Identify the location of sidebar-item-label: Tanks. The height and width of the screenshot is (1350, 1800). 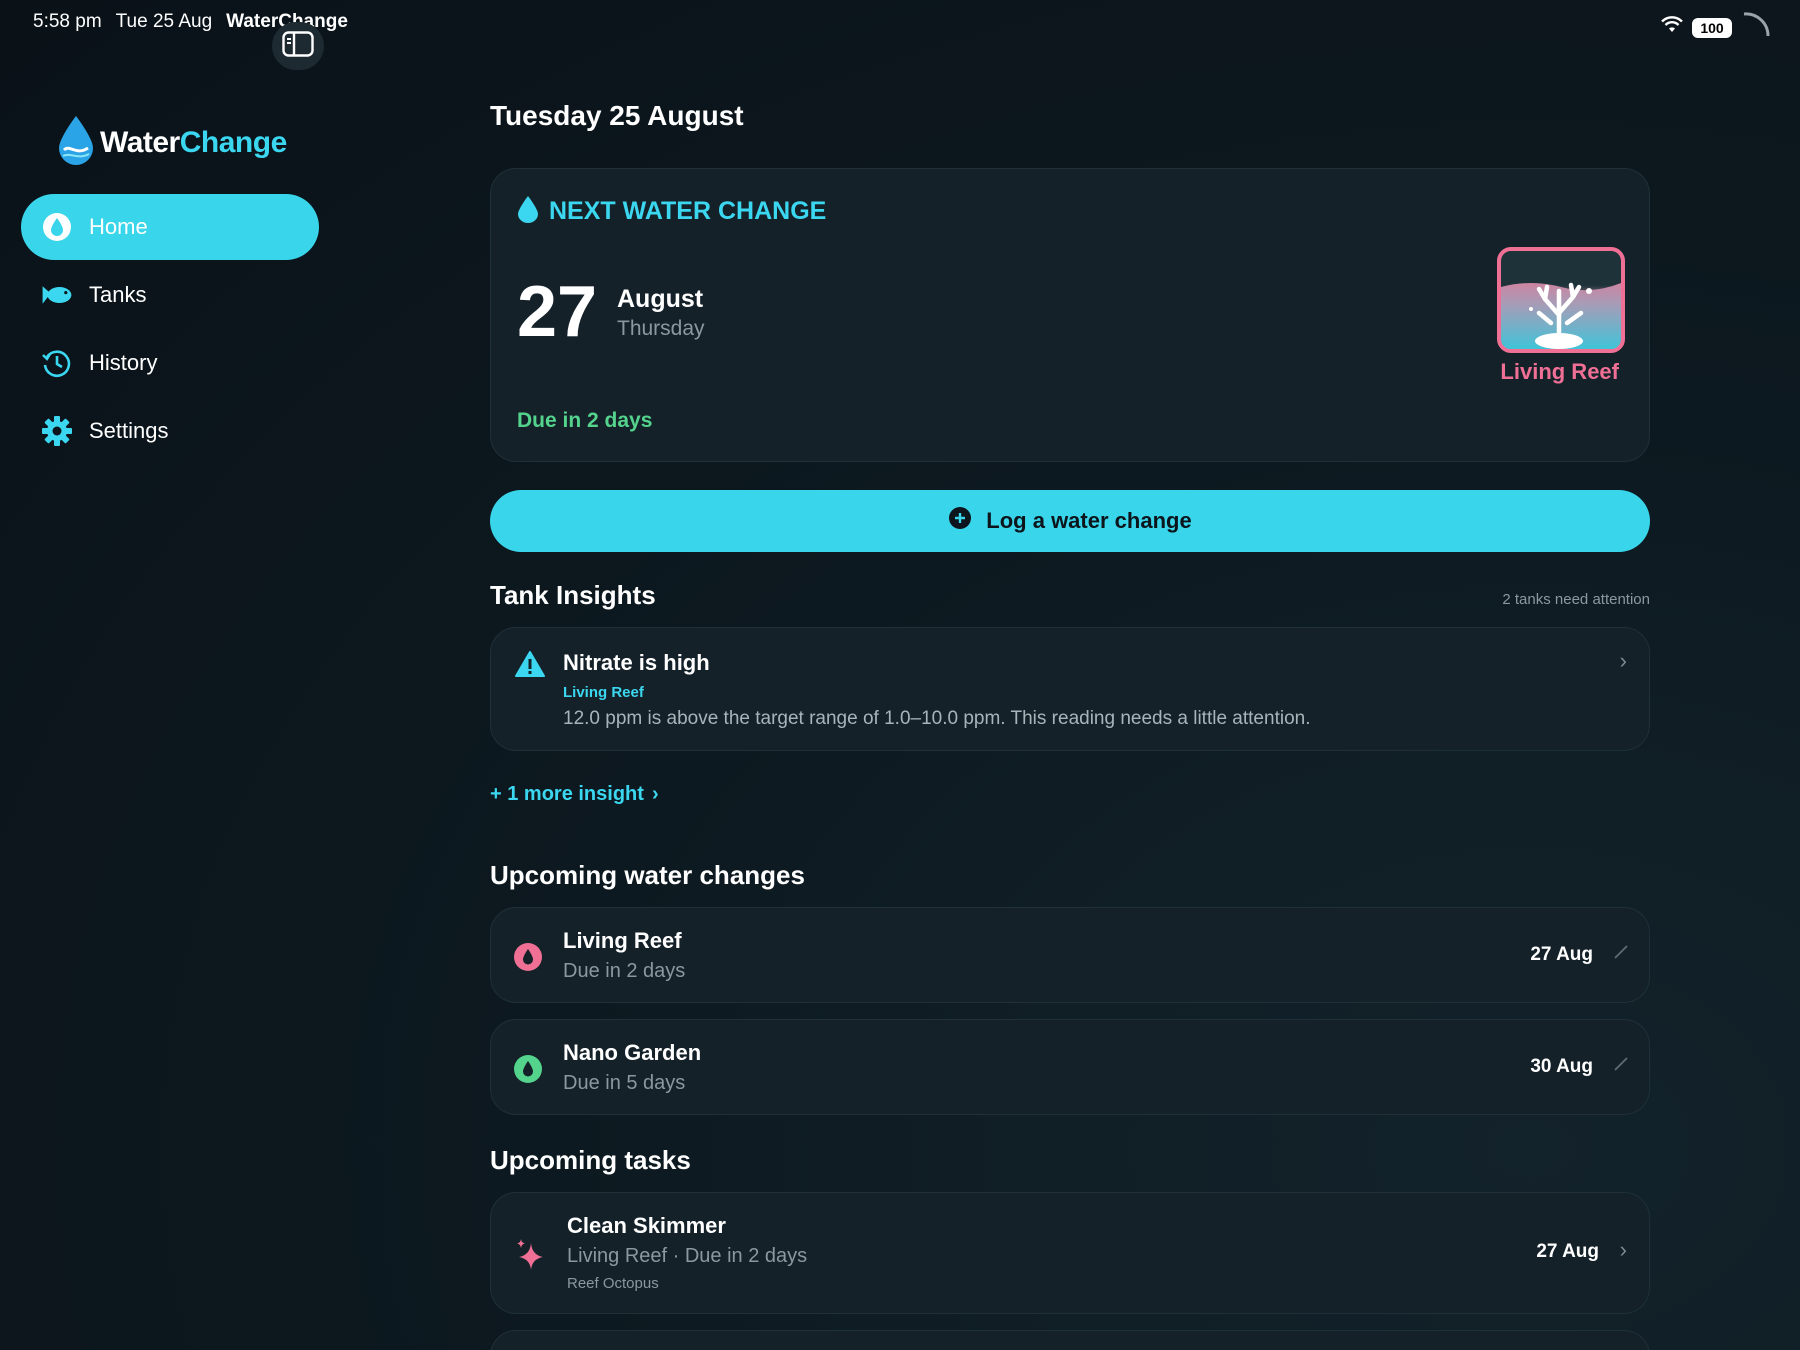
(118, 294).